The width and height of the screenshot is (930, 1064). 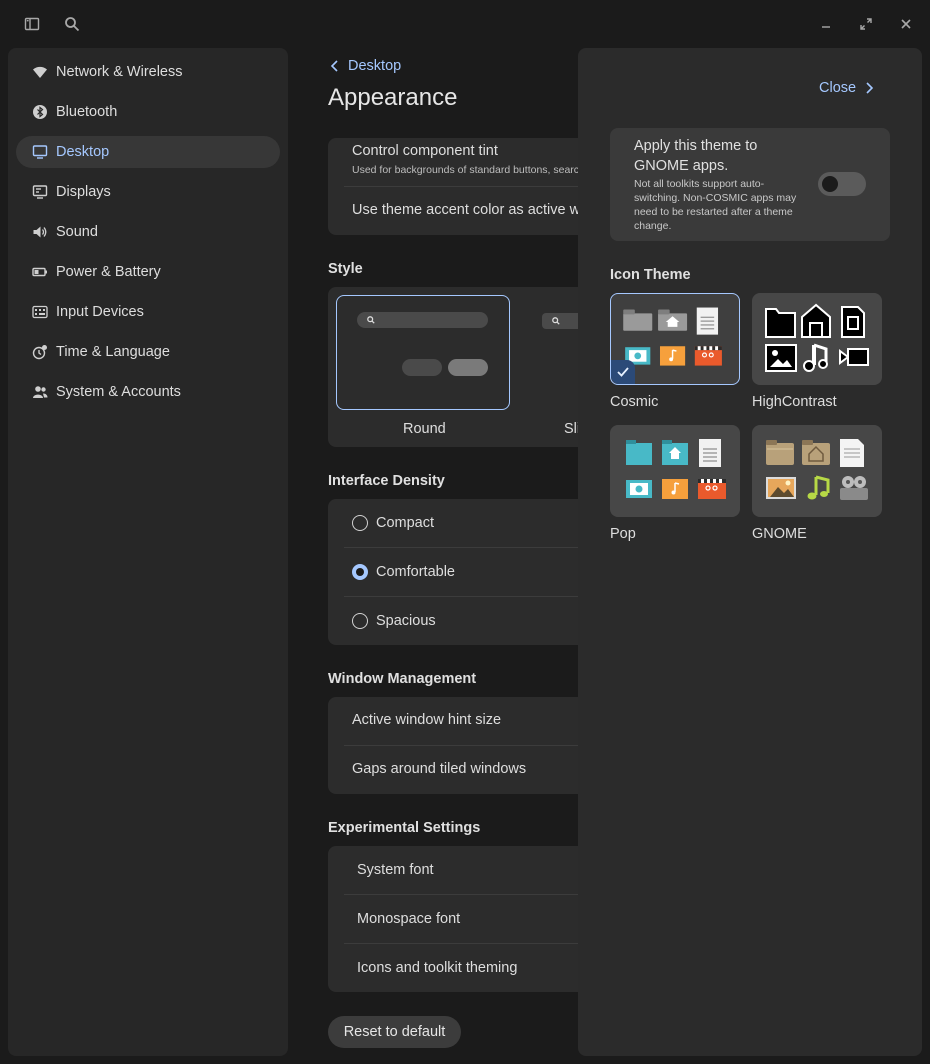 I want to click on users-icon, so click(x=40, y=392).